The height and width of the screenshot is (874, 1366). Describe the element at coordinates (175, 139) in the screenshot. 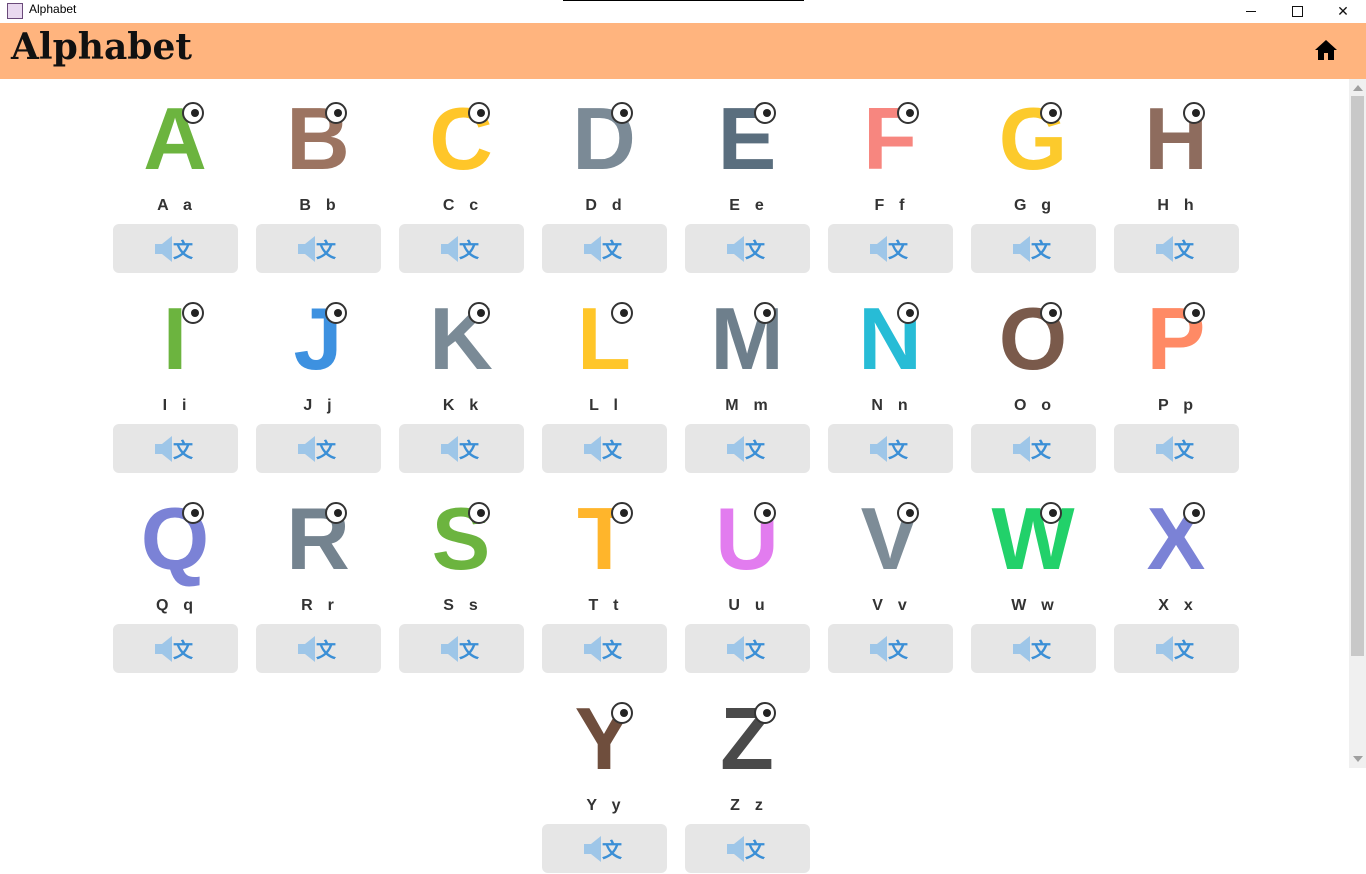

I see `alligator-icon: A` at that location.